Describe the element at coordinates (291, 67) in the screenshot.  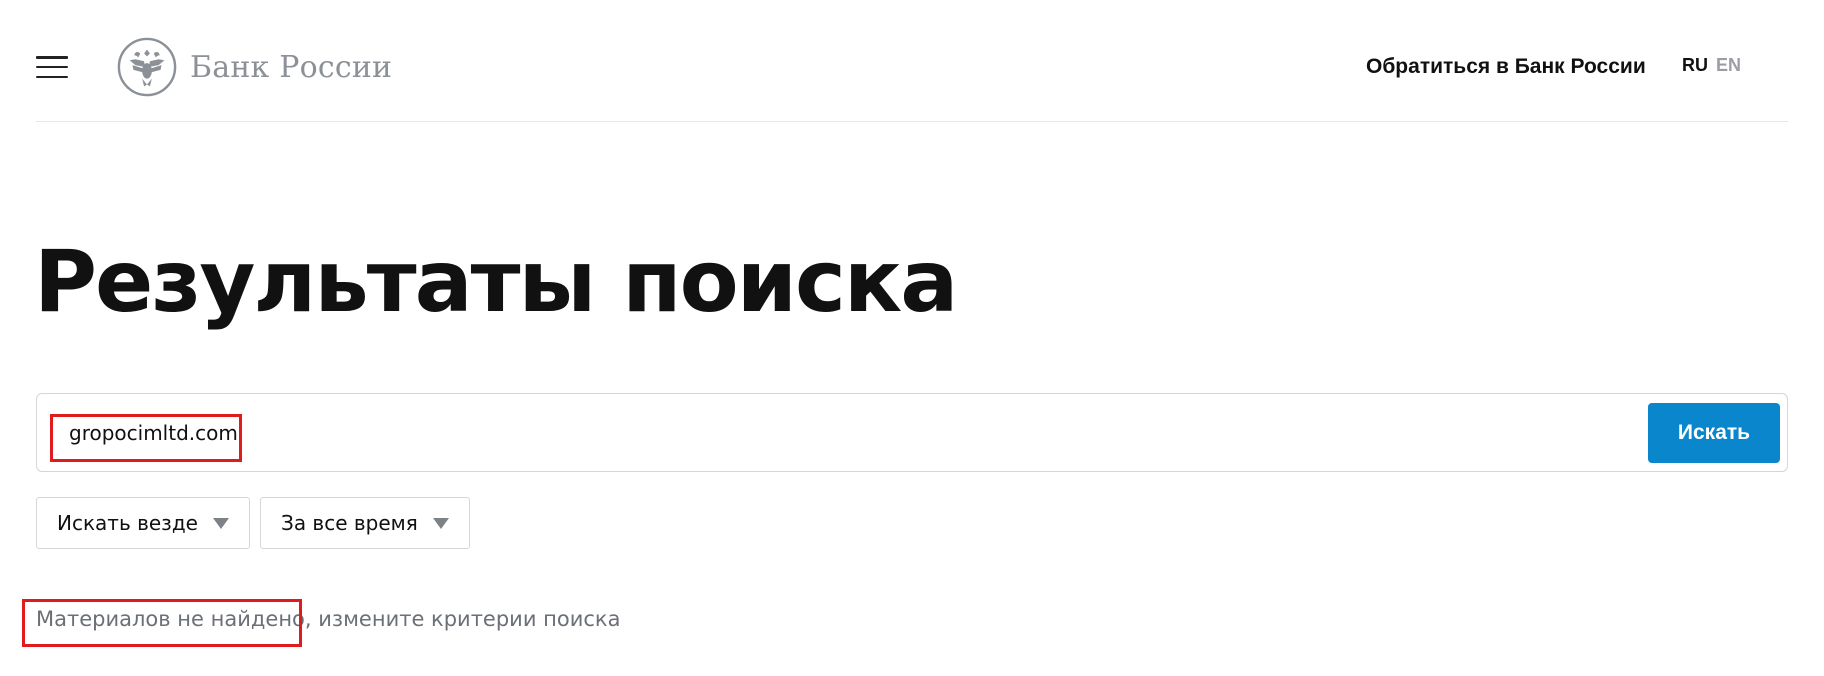
I see `logo-text: Банк России` at that location.